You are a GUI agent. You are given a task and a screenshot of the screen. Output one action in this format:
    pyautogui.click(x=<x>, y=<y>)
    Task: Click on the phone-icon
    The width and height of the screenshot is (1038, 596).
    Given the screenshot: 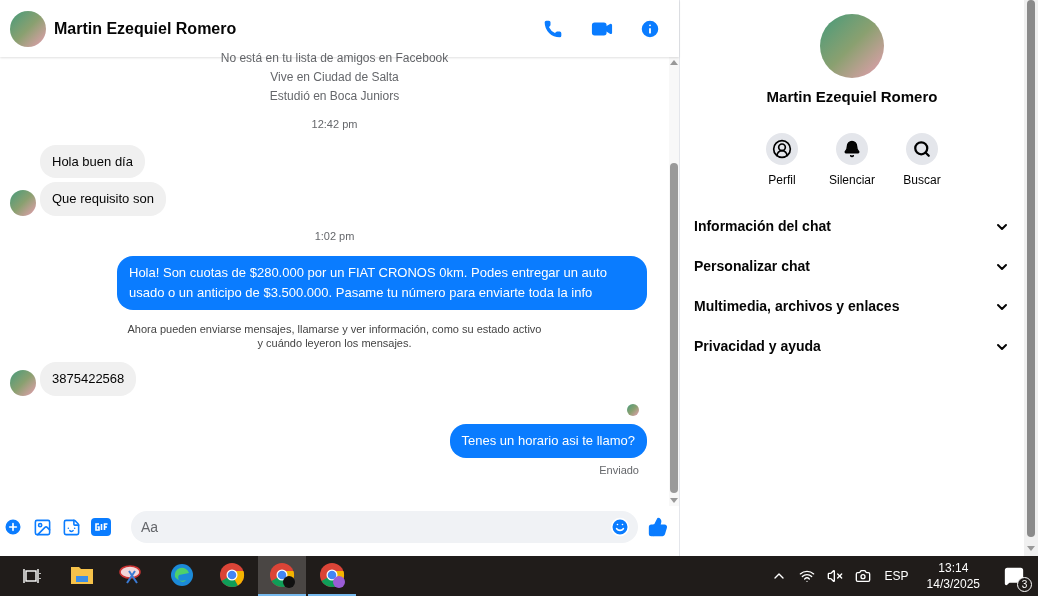 What is the action you would take?
    pyautogui.click(x=553, y=28)
    